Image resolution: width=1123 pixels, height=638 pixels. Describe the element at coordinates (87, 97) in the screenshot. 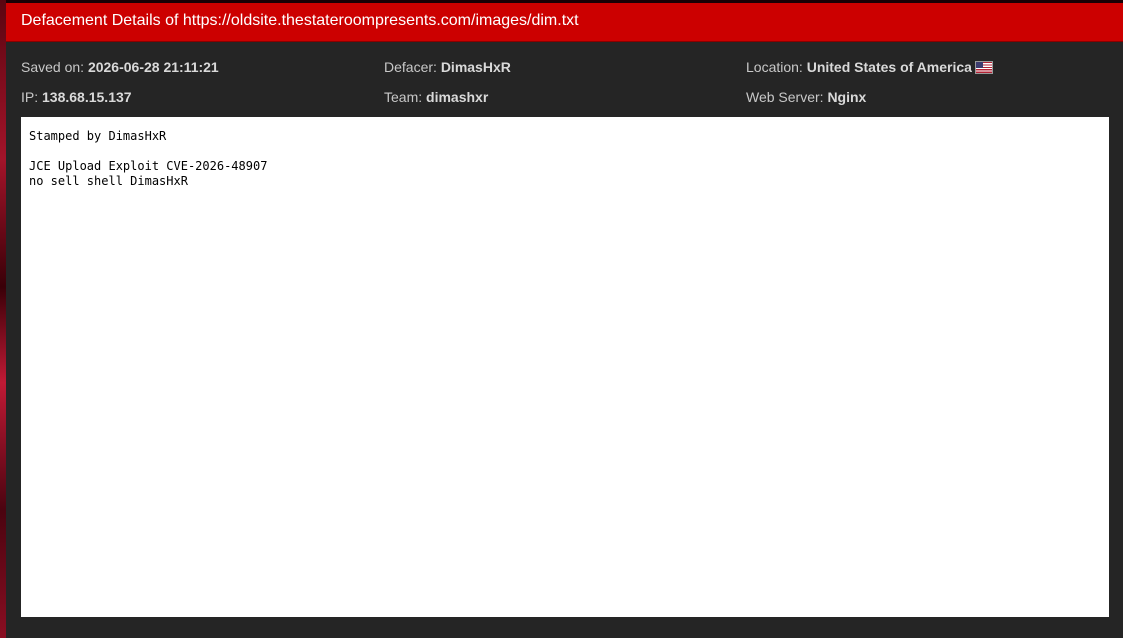

I see `ip-value: 138.68.15.137` at that location.